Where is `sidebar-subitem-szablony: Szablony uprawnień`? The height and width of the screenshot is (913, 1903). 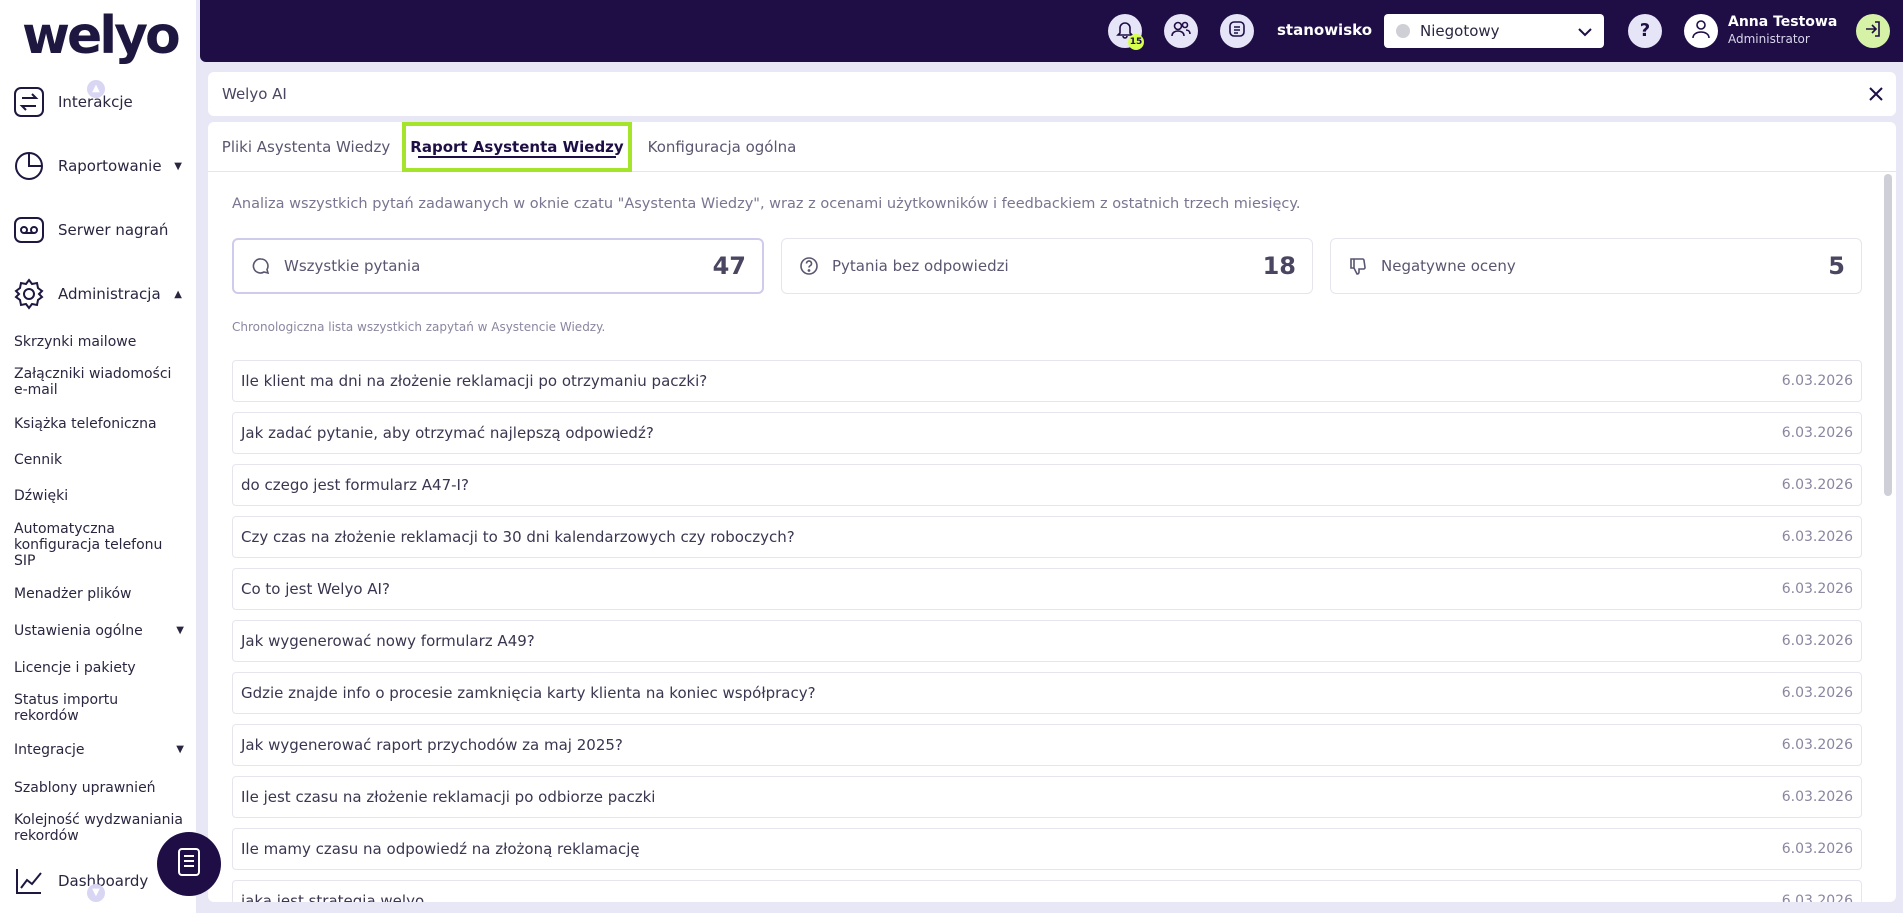
sidebar-subitem-szablony: Szablony uprawnień is located at coordinates (104, 788).